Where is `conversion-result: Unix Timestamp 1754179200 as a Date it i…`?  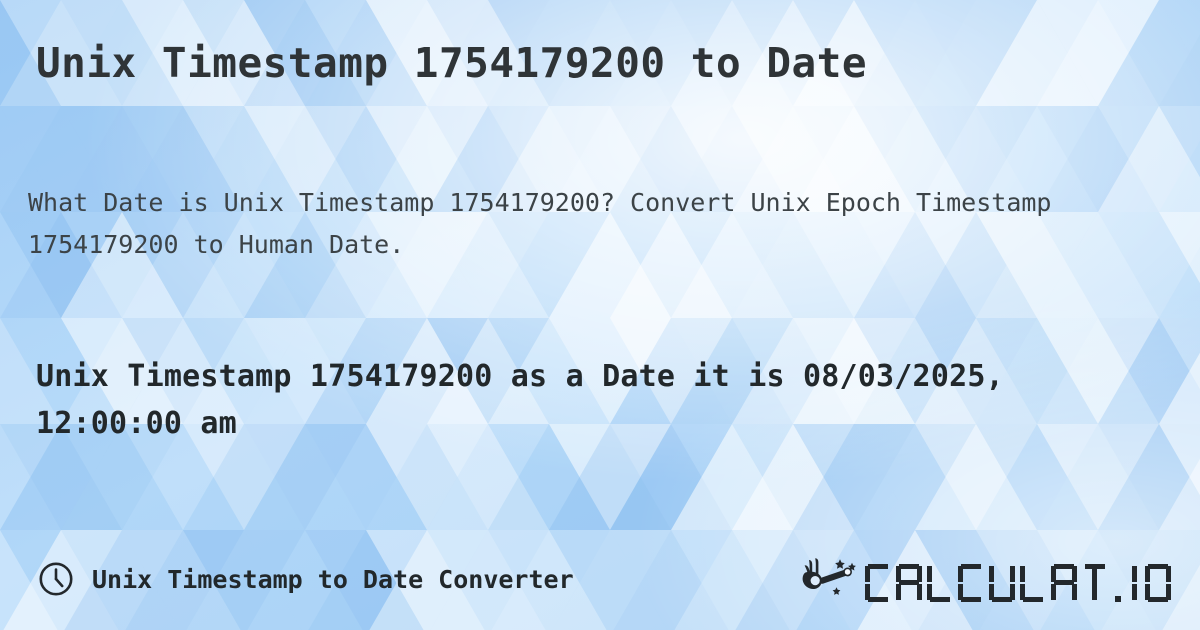 conversion-result: Unix Timestamp 1754179200 as a Date it i… is located at coordinates (520, 400).